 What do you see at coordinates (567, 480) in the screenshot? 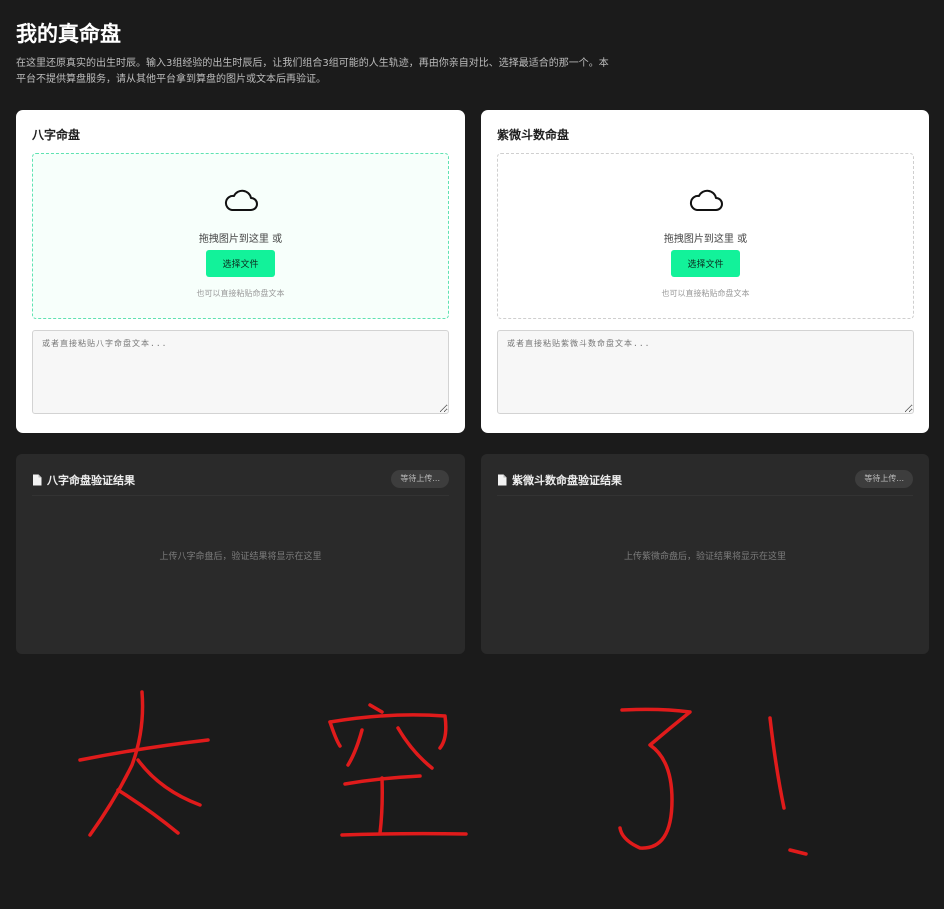
I see `ziwei-result-title-text: 紫微斗数命盘验证结果` at bounding box center [567, 480].